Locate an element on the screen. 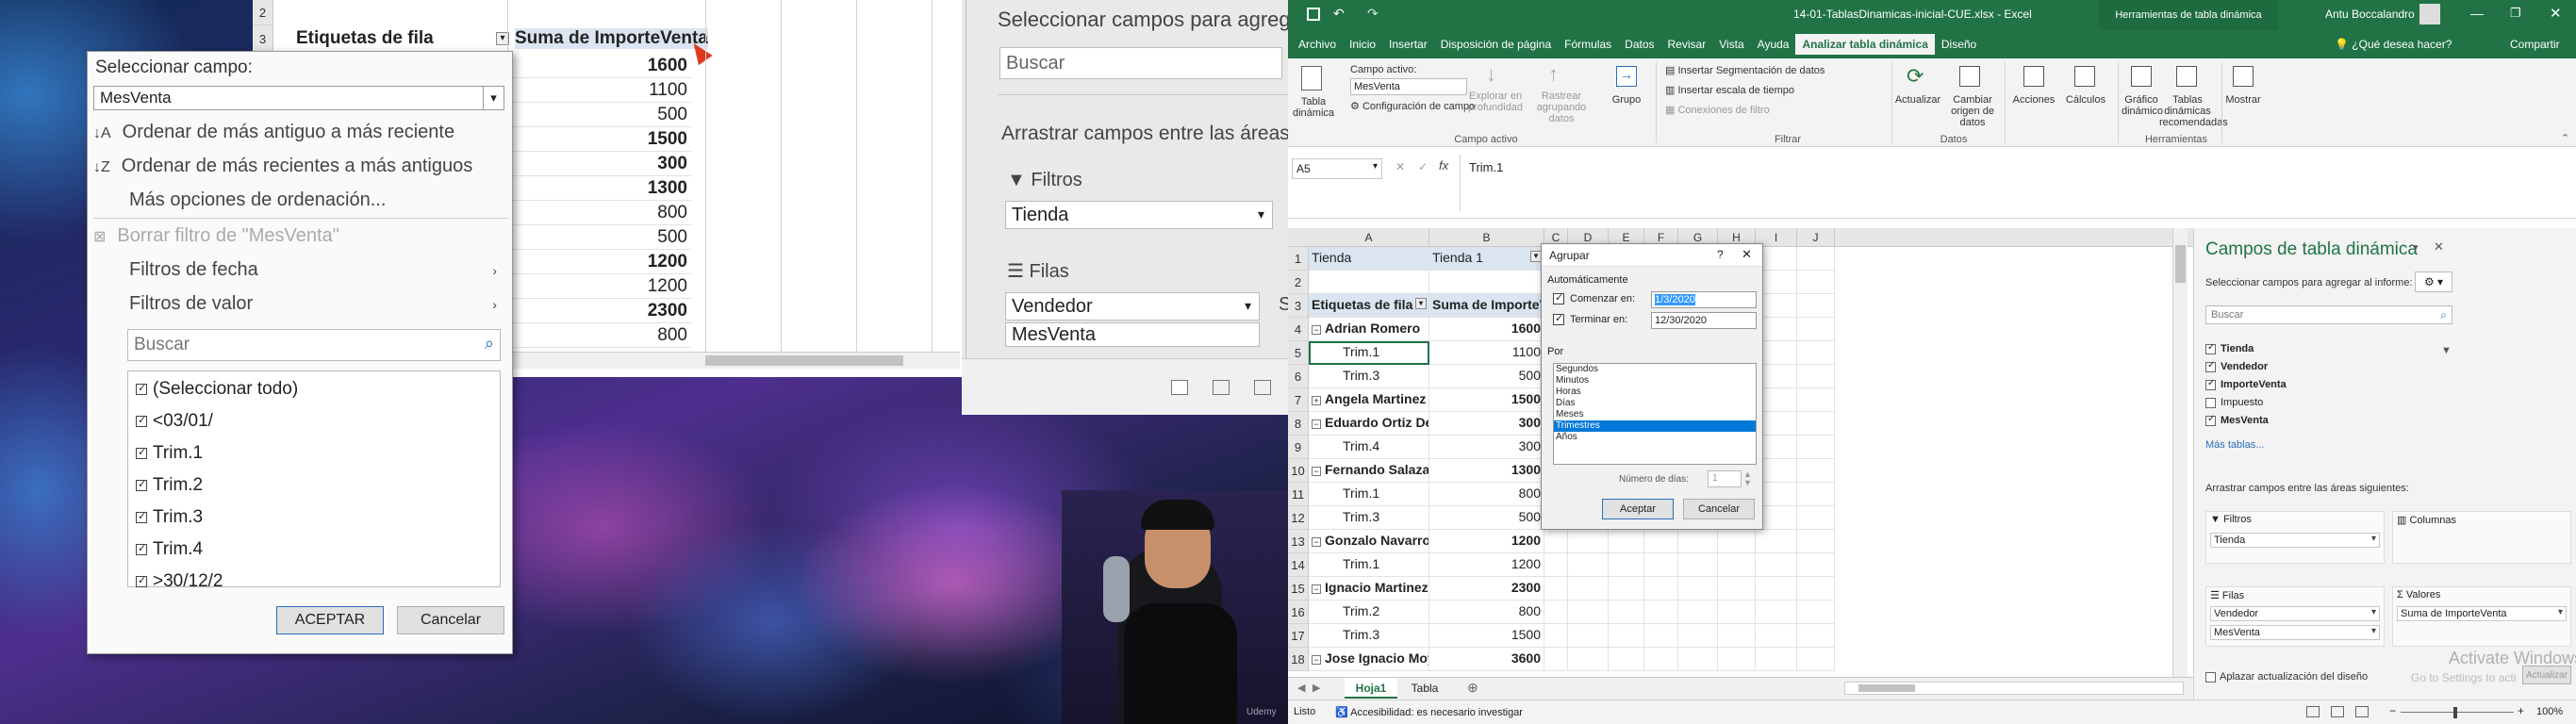 The width and height of the screenshot is (2576, 724). sort-asc-item: ↓A Ordenar de más antiguo a más reciente is located at coordinates (273, 132).